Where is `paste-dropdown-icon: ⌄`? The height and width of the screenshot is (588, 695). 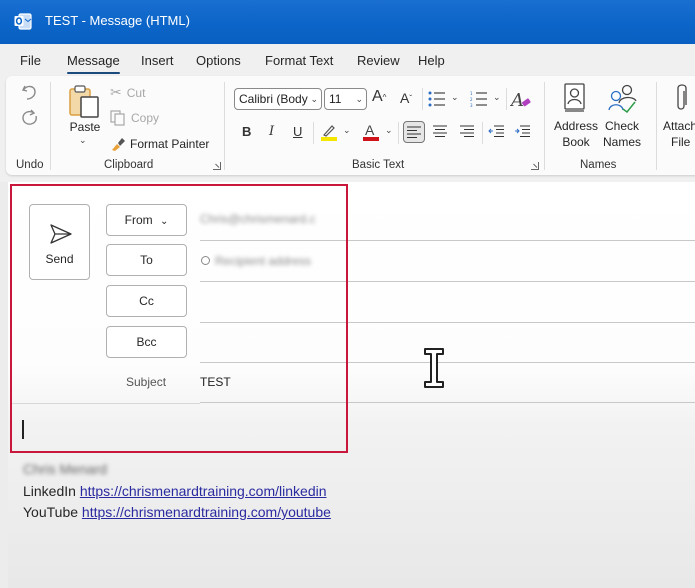
paste-dropdown-icon: ⌄ is located at coordinates (83, 140).